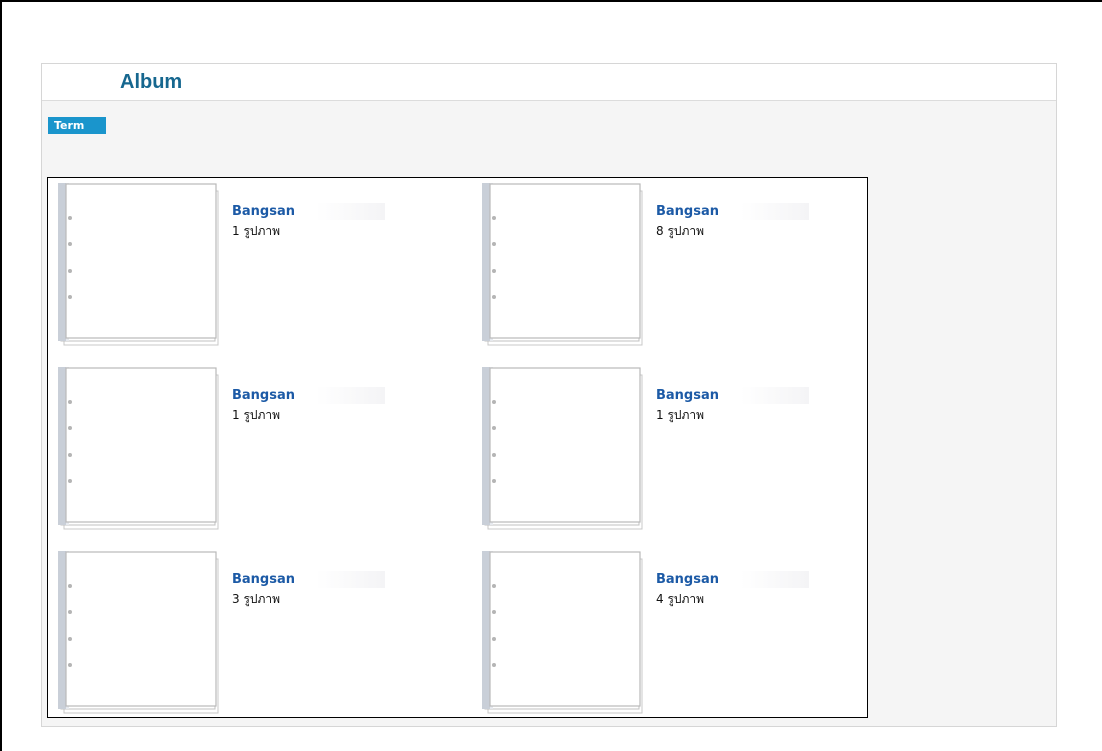  I want to click on album-info: Bangsan 8 รูปภาพ, so click(756, 219).